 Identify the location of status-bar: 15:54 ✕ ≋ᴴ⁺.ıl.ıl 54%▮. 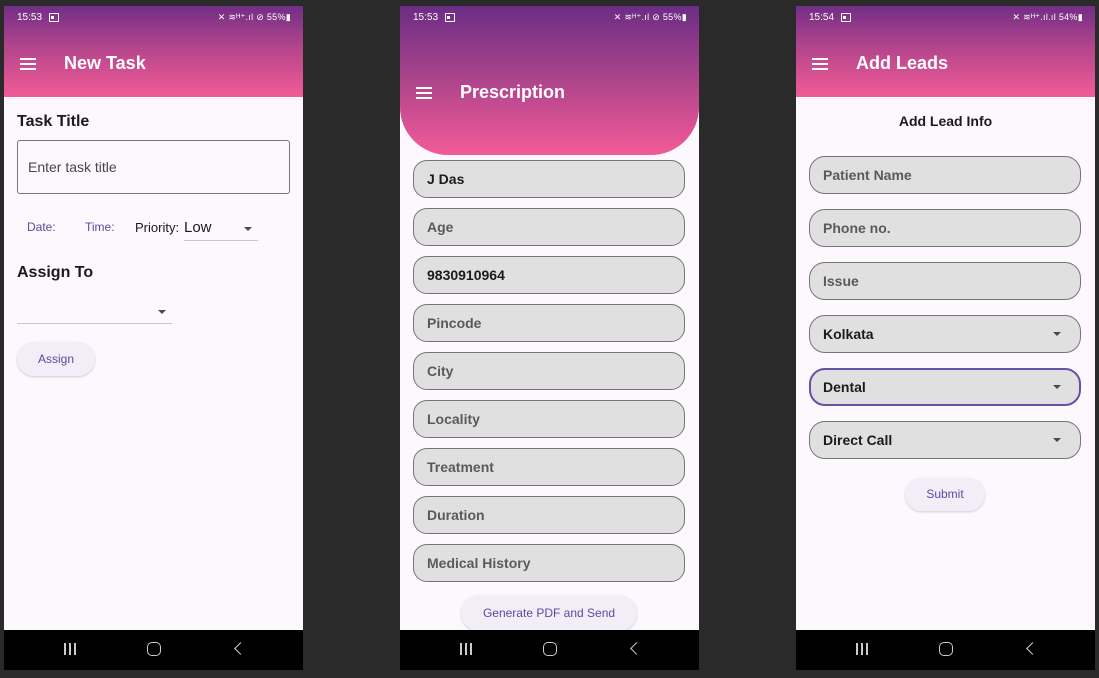
(945, 19).